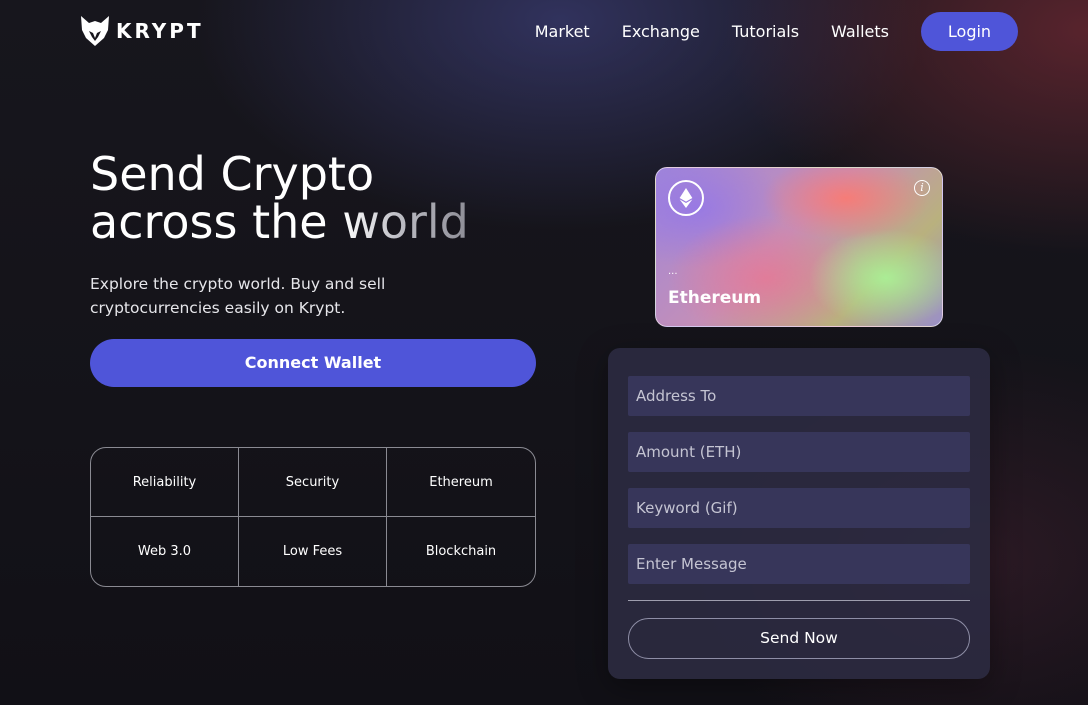 This screenshot has height=705, width=1088. What do you see at coordinates (799, 452) in the screenshot?
I see `amount-field` at bounding box center [799, 452].